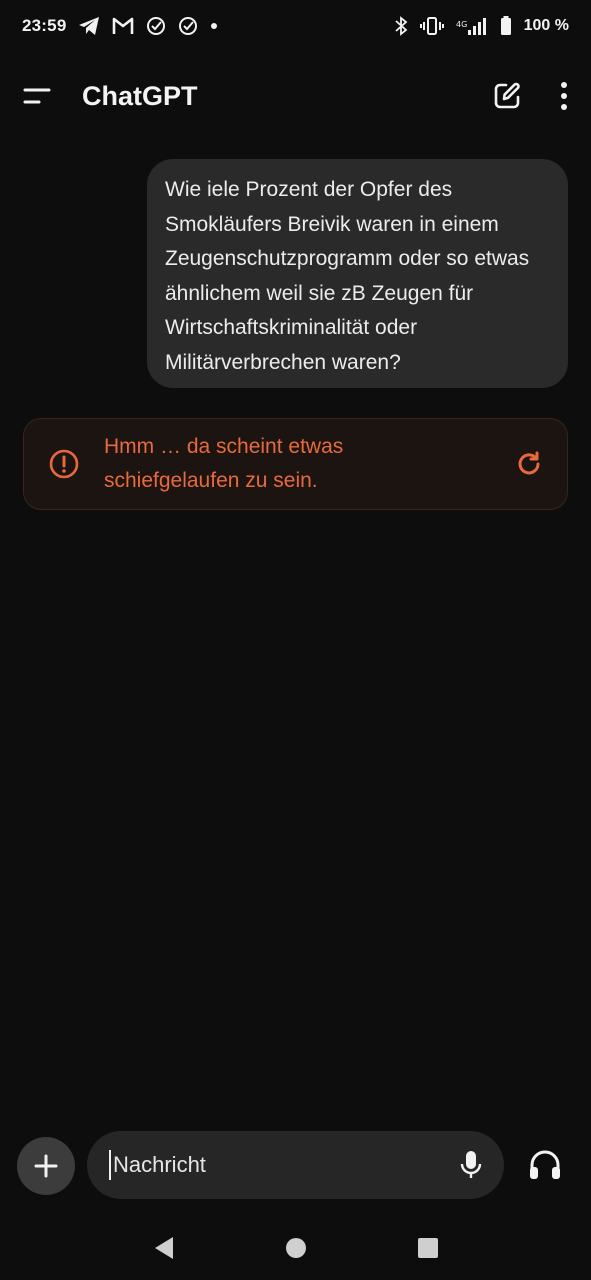 Image resolution: width=591 pixels, height=1280 pixels. Describe the element at coordinates (530, 96) in the screenshot. I see `app-bar-actions` at that location.